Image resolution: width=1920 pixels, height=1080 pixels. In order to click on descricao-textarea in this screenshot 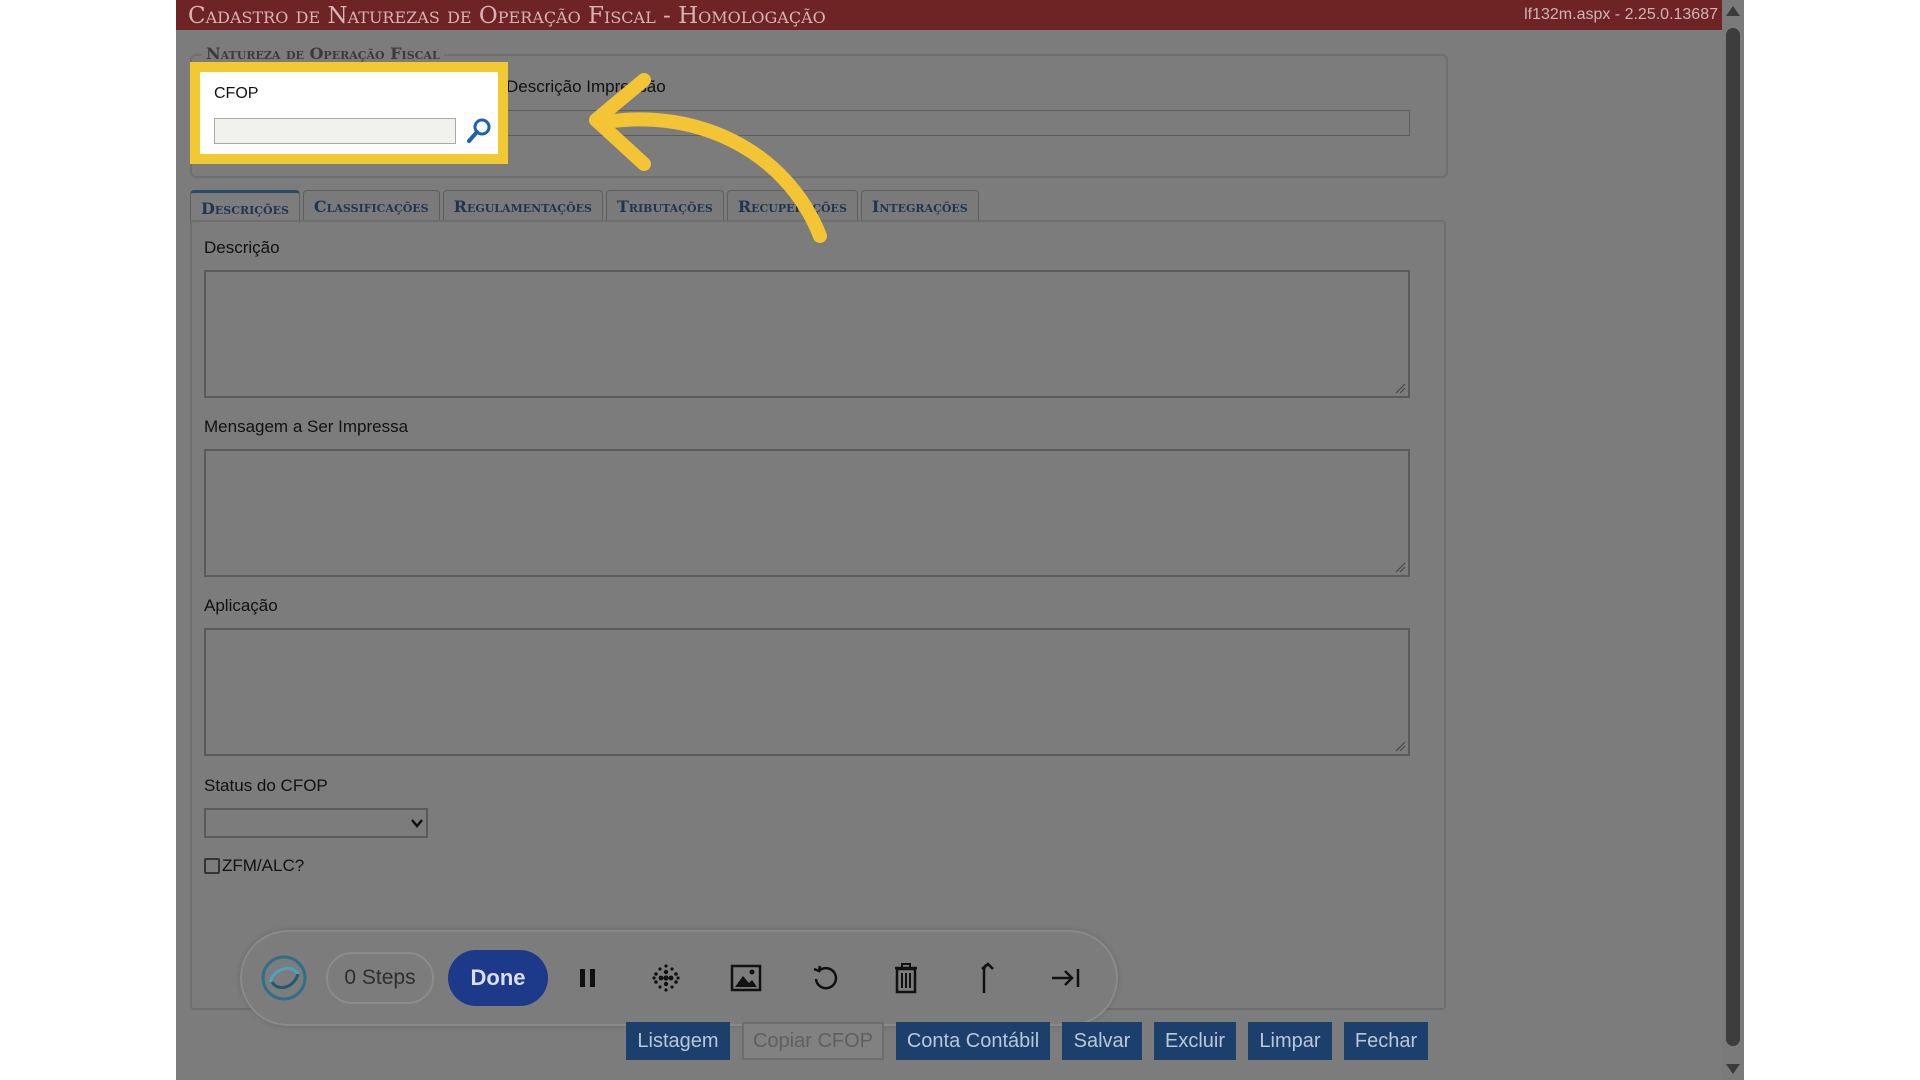, I will do `click(807, 334)`.